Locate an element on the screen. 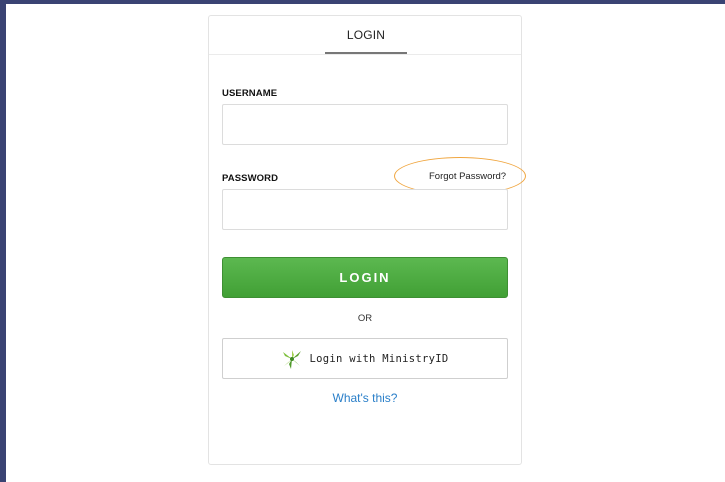 This screenshot has width=725, height=482. window-frame-left is located at coordinates (3, 241).